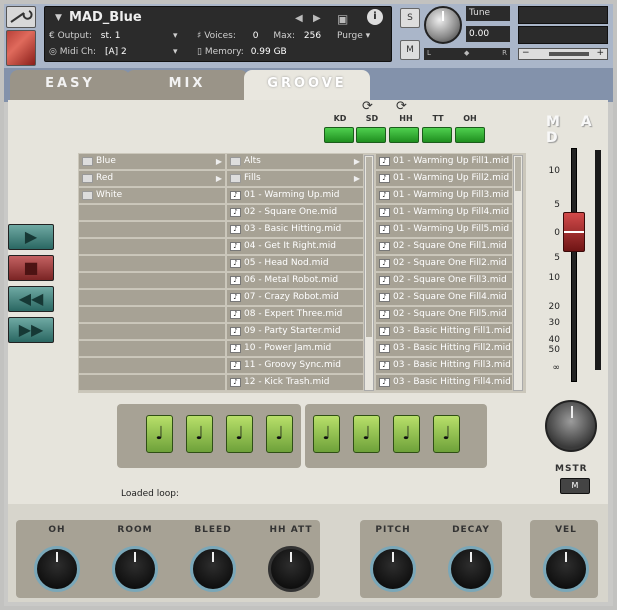 The width and height of the screenshot is (617, 610). Describe the element at coordinates (518, 174) in the screenshot. I see `fill-scroll-thumb` at that location.